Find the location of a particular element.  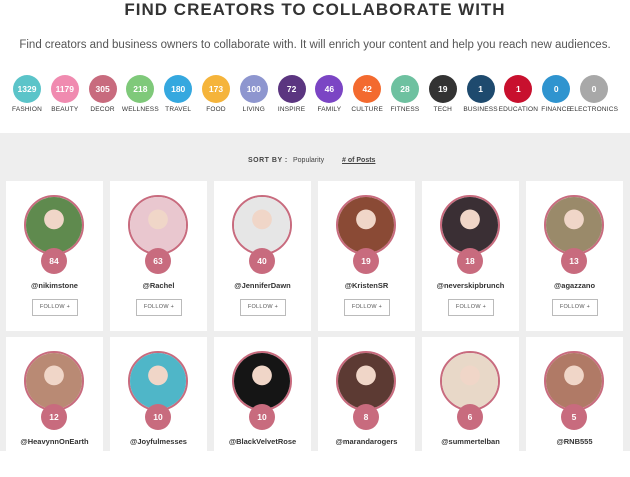

creator-card: 40 @JenniferDawn FOLLOW + is located at coordinates (262, 256).